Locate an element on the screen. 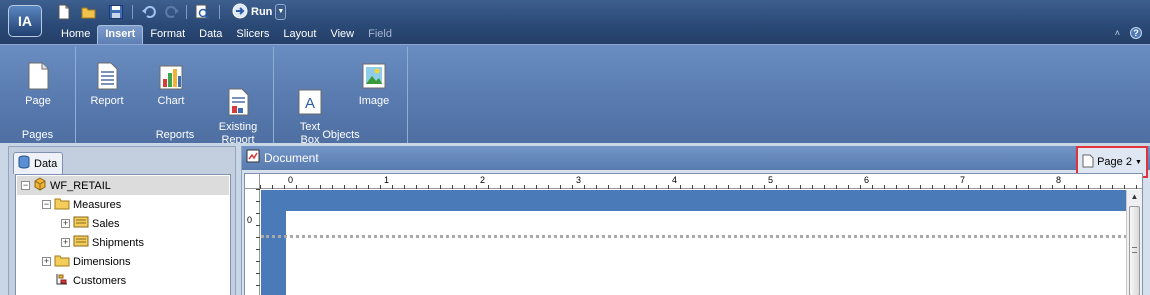 The width and height of the screenshot is (1150, 295). image-icon is located at coordinates (374, 76).